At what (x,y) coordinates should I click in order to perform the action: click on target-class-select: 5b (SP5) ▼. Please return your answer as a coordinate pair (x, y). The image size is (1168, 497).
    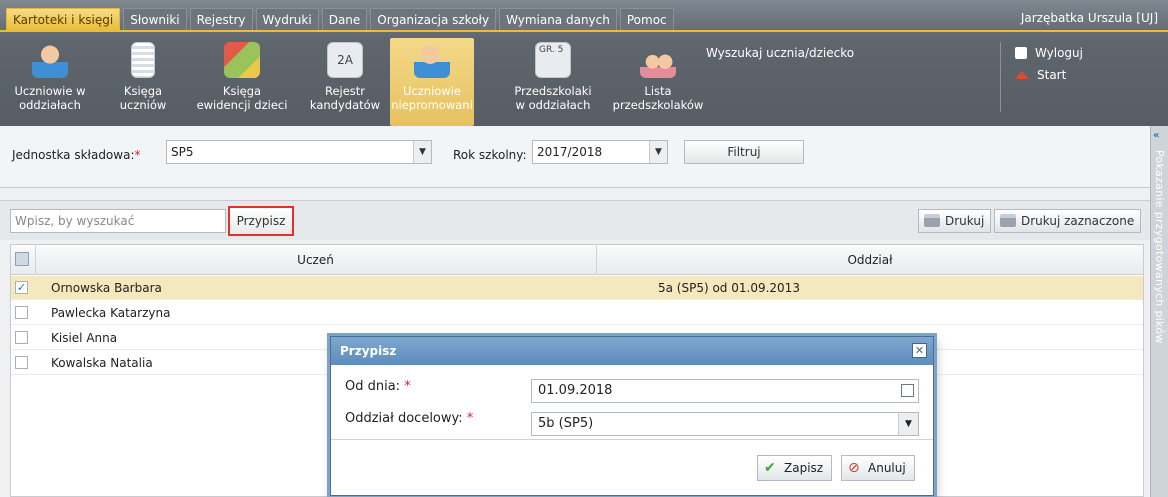
    Looking at the image, I should click on (725, 424).